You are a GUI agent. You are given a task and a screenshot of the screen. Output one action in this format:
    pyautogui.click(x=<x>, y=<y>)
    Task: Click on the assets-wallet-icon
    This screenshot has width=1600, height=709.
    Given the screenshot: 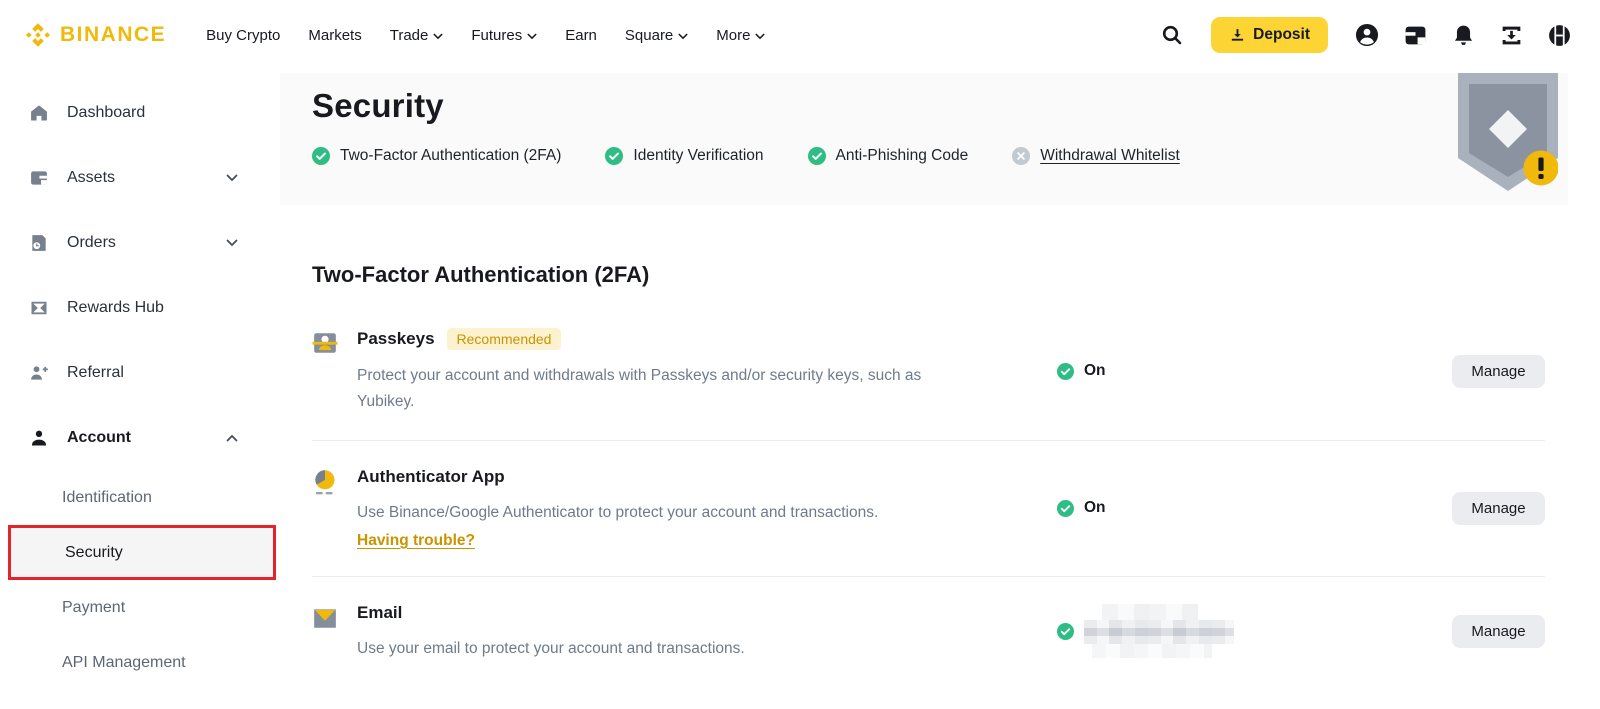 What is the action you would take?
    pyautogui.click(x=39, y=178)
    